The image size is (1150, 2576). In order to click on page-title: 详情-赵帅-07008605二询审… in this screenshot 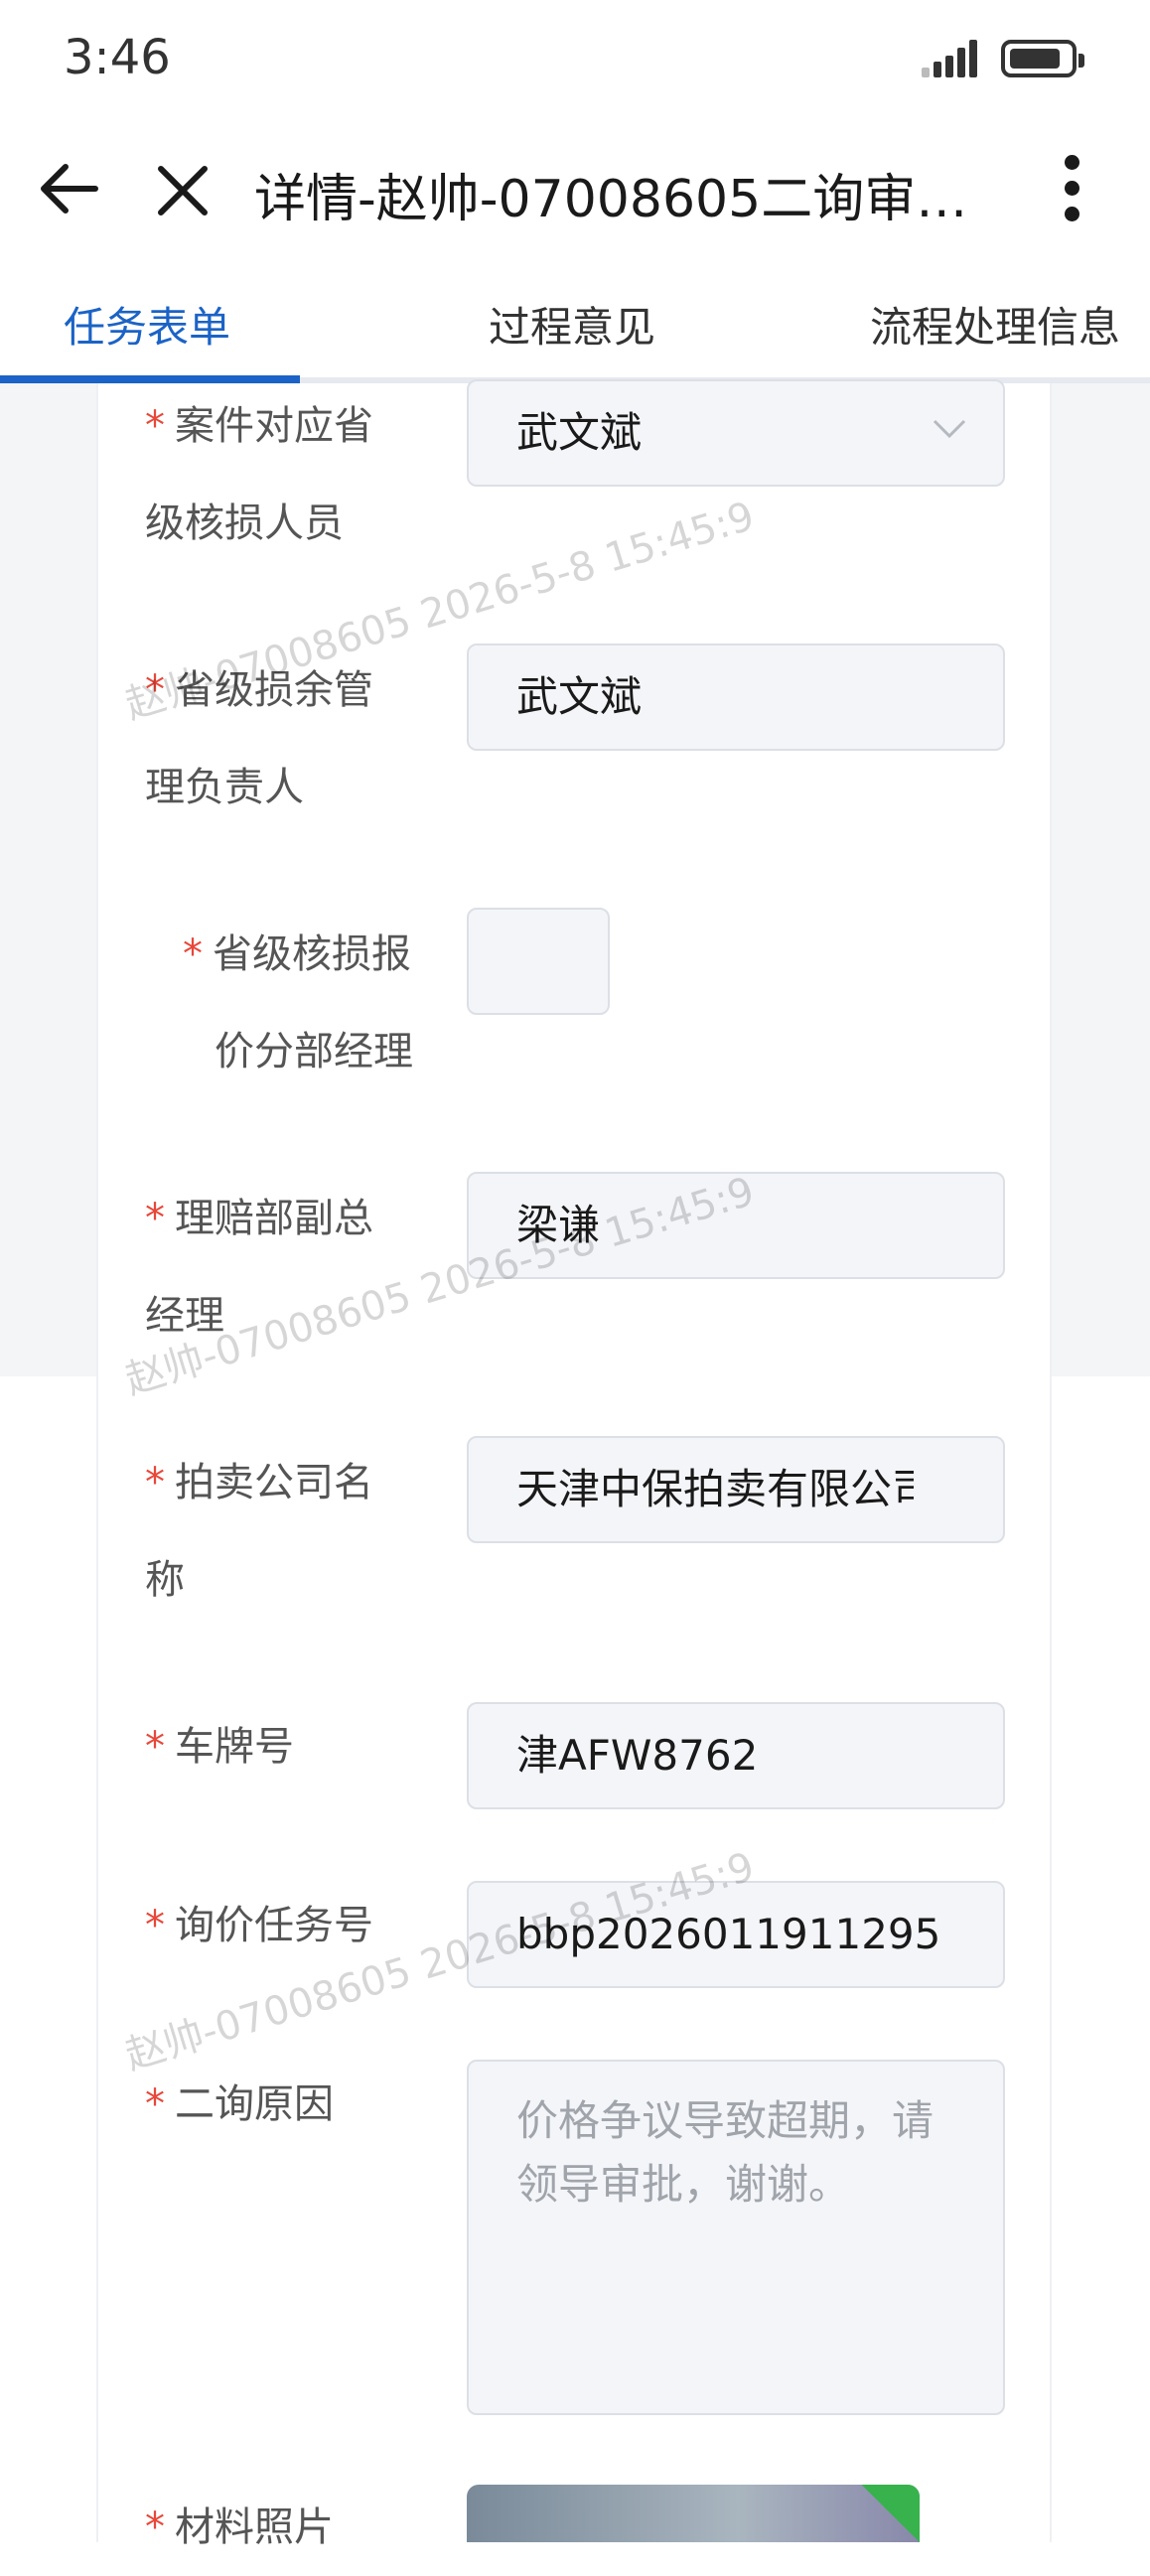, I will do `click(611, 200)`.